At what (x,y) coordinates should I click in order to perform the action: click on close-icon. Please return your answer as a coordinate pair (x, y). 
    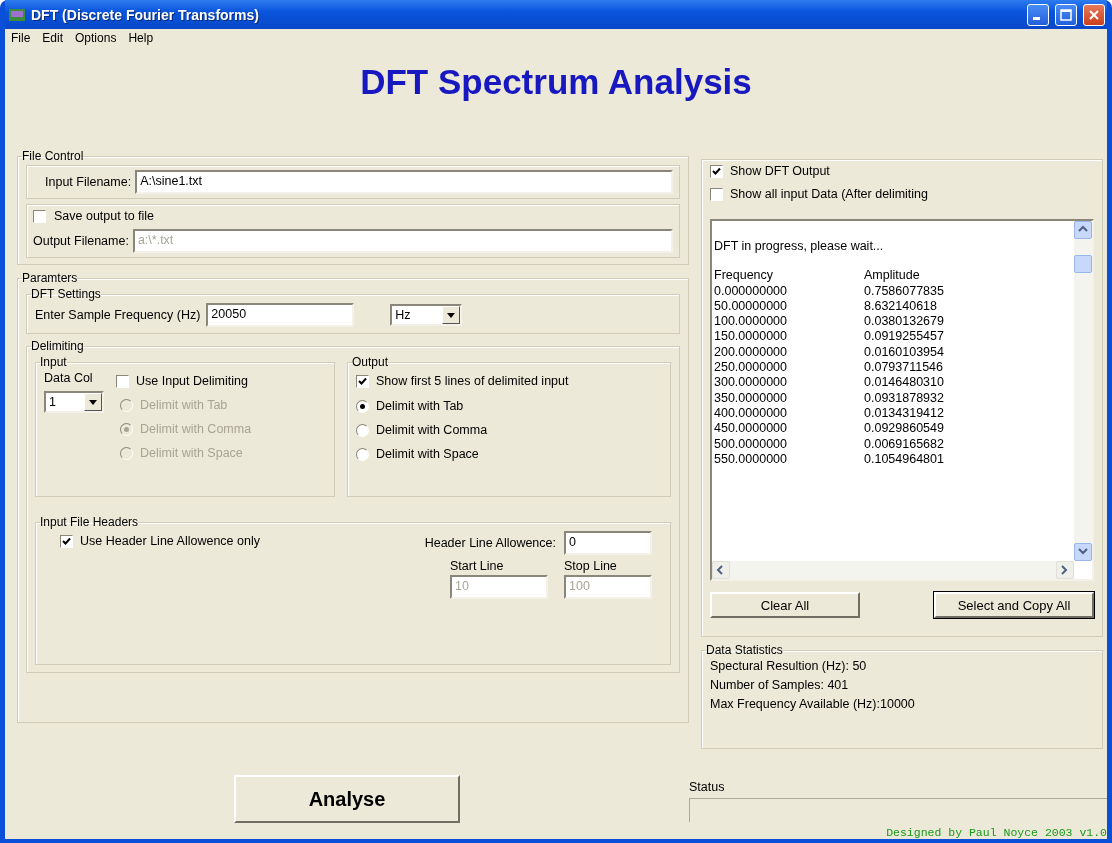
    Looking at the image, I should click on (1094, 14).